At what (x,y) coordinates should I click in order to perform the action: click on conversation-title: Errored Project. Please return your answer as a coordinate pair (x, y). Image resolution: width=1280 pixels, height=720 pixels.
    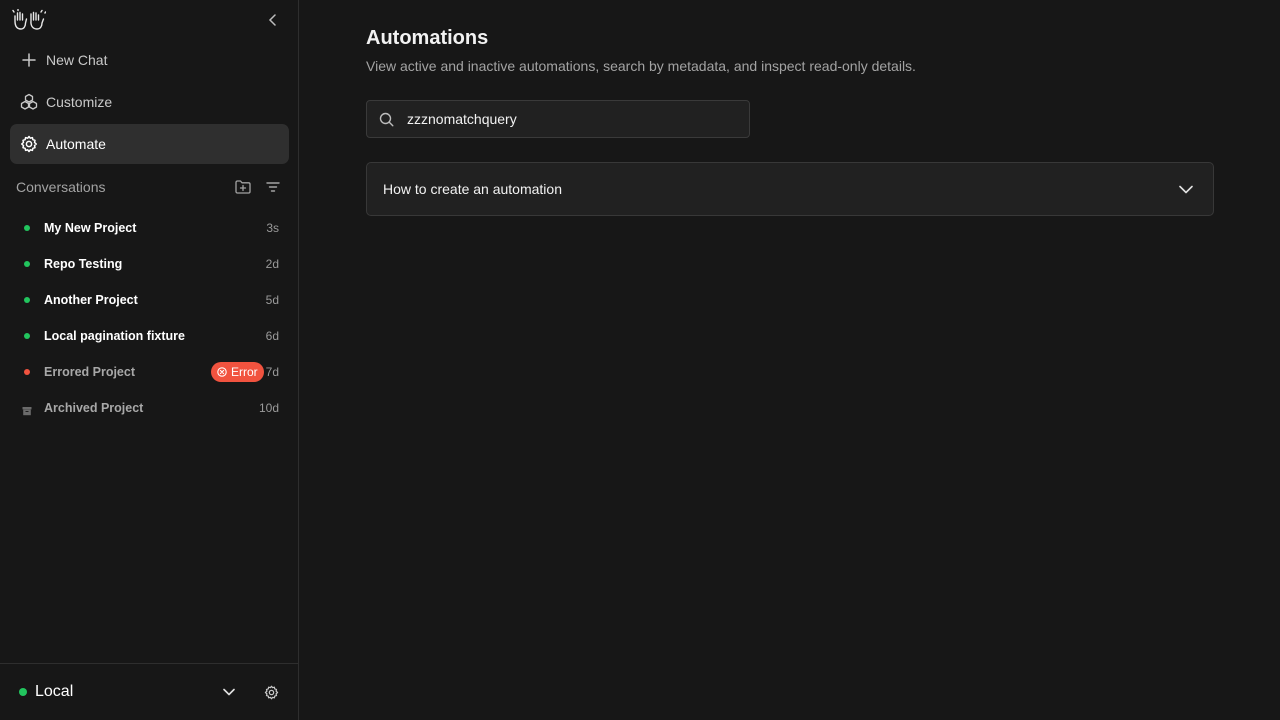
    Looking at the image, I should click on (90, 372).